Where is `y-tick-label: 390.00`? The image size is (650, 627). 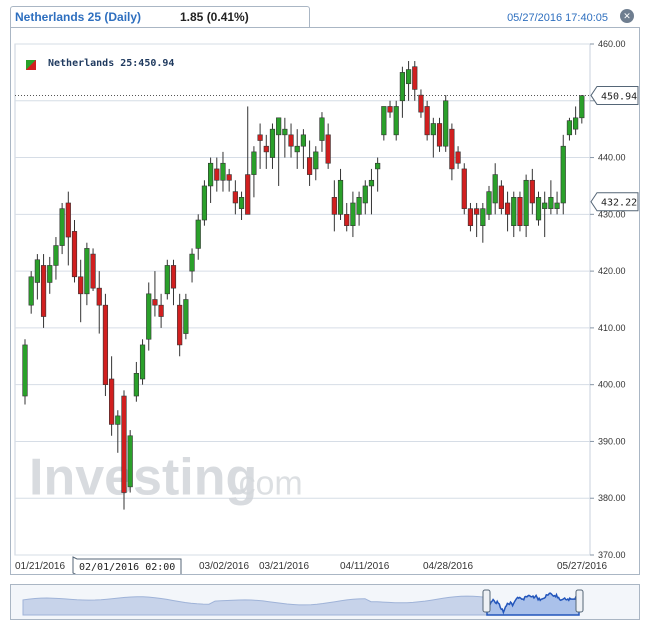 y-tick-label: 390.00 is located at coordinates (612, 441).